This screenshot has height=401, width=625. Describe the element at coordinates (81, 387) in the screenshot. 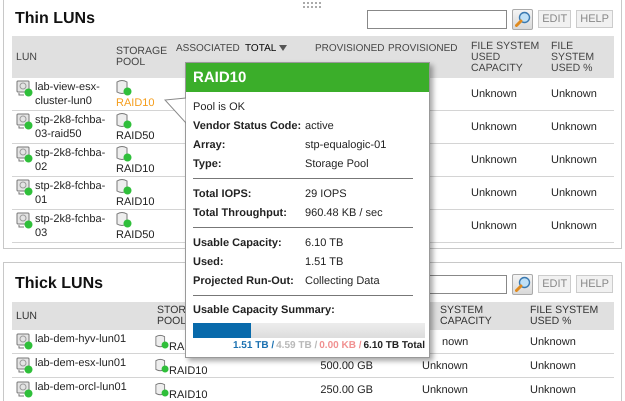

I see `lun-name: lab-dem-orcl-lun01` at that location.